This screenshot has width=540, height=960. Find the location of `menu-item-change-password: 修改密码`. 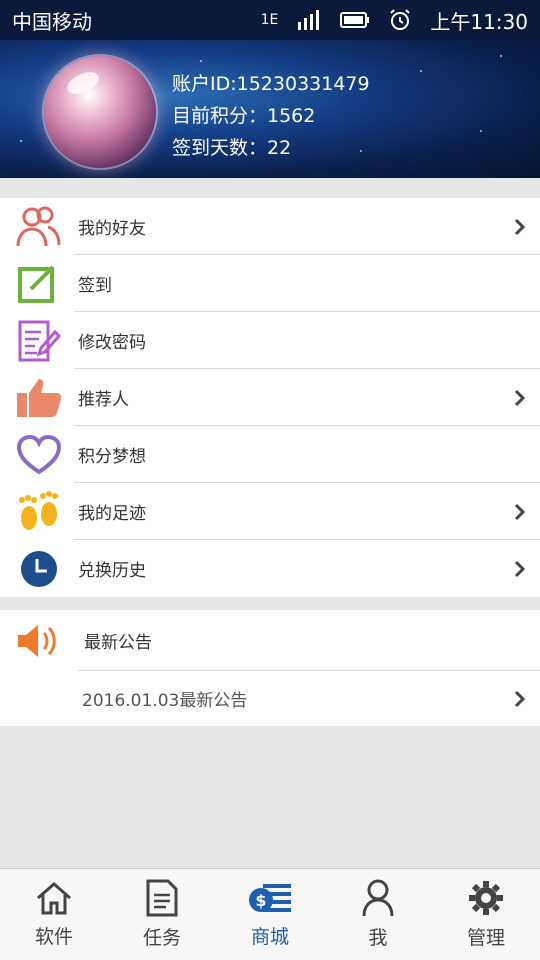

menu-item-change-password: 修改密码 is located at coordinates (270, 340).